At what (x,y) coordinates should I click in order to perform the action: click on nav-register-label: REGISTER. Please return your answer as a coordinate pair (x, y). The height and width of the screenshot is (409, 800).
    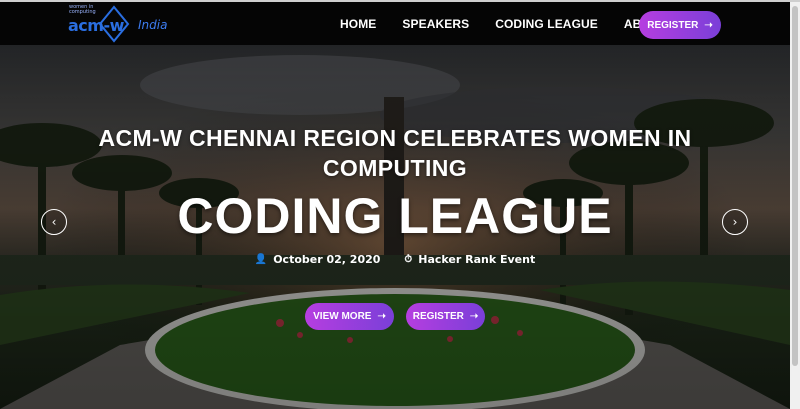
    Looking at the image, I should click on (673, 25).